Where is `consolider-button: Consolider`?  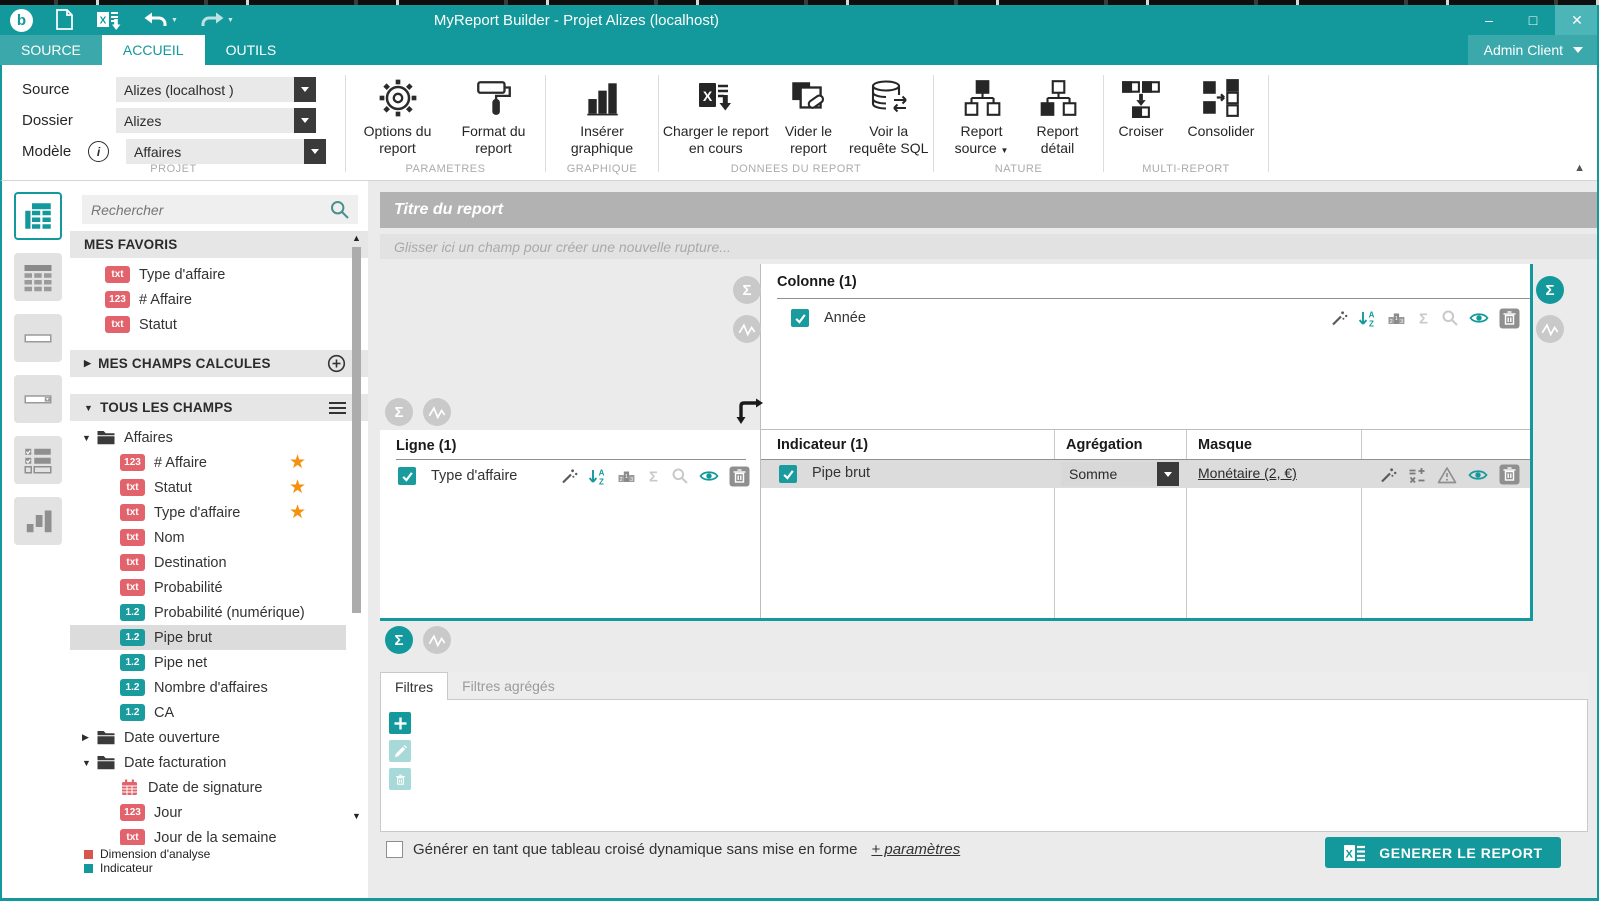 consolider-button: Consolider is located at coordinates (1221, 106).